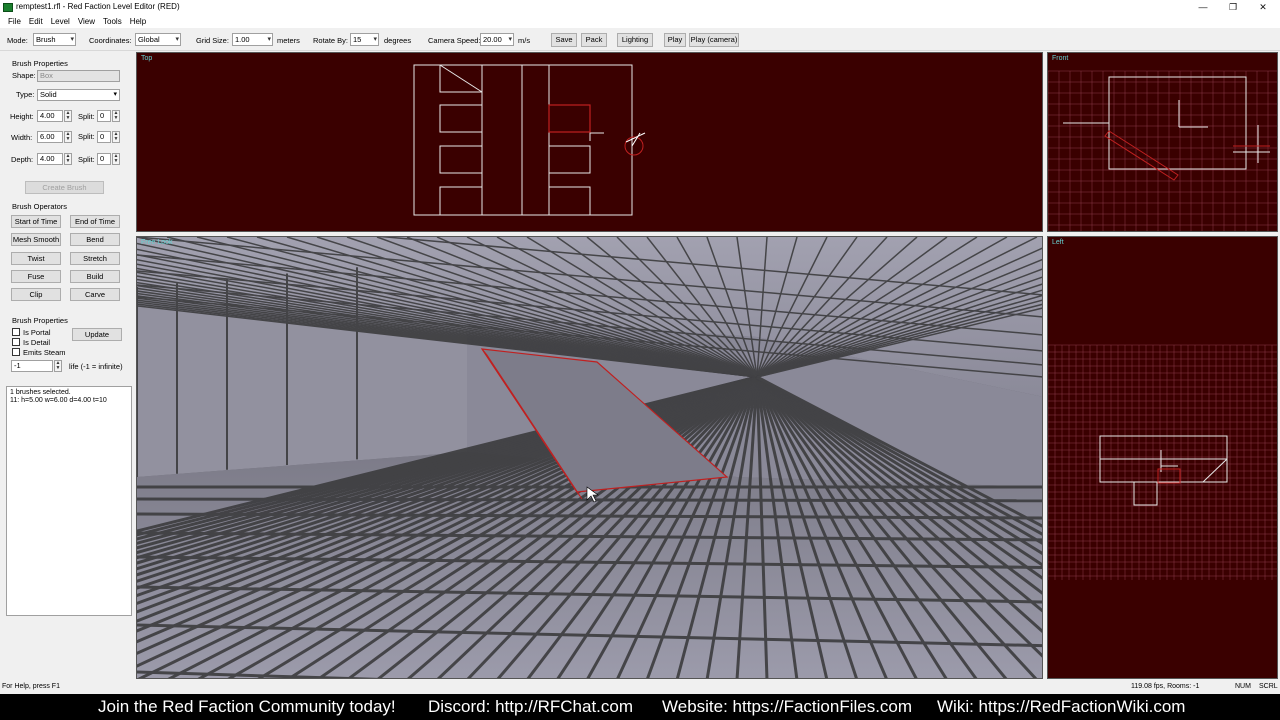 The height and width of the screenshot is (720, 1280). I want to click on fuse-button: Fuse, so click(36, 276).